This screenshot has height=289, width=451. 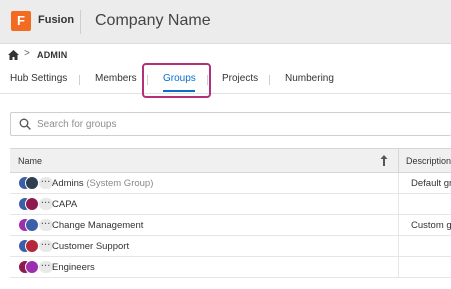 I want to click on table-row: ··· Customer Support, so click(x=230, y=246).